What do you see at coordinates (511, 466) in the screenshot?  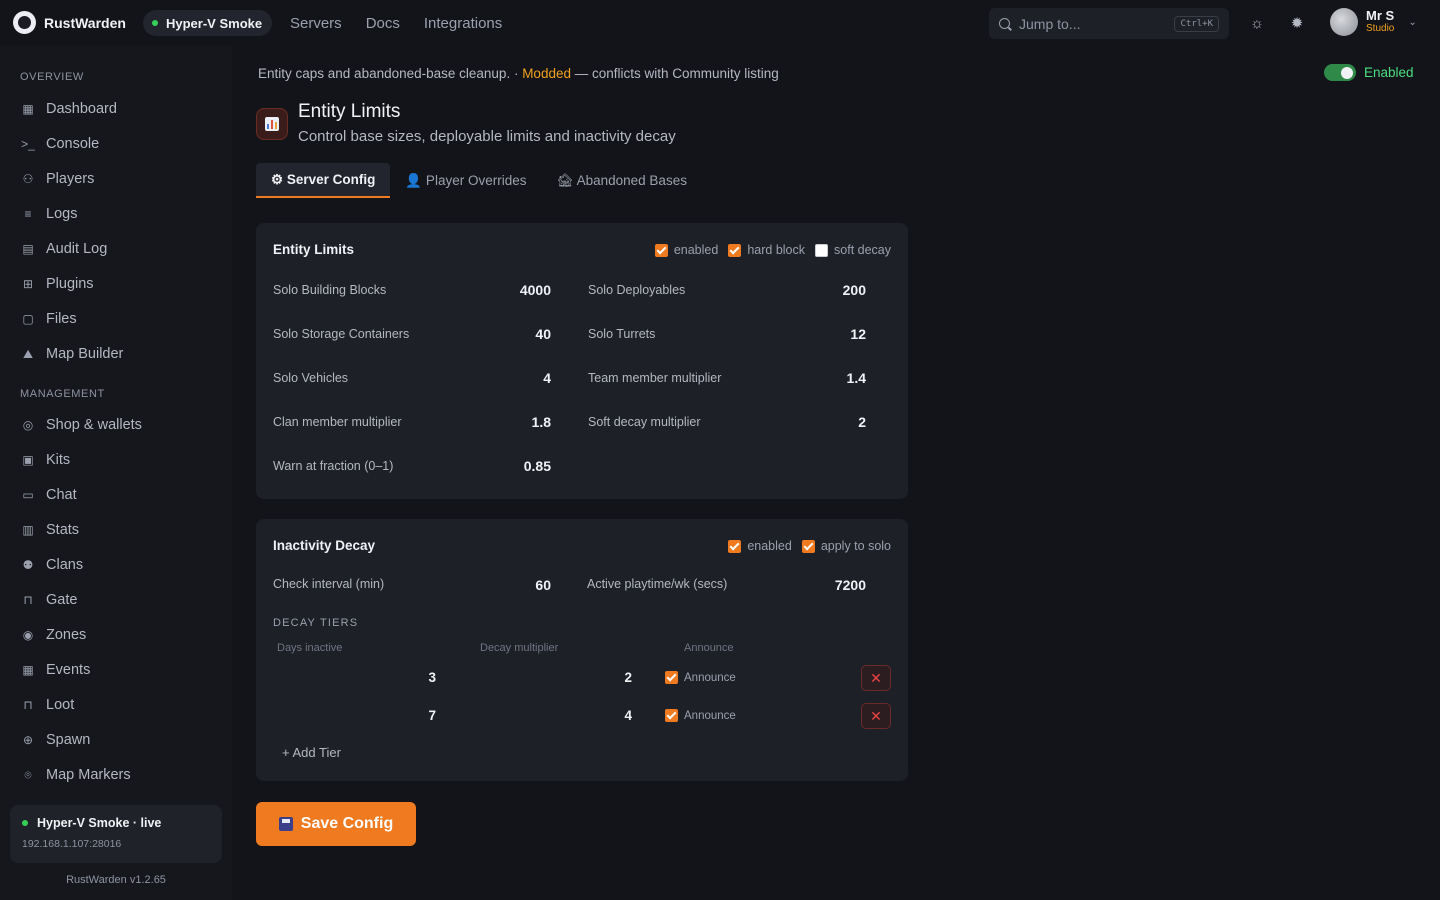 I see `warn-fraction-input: 0.85` at bounding box center [511, 466].